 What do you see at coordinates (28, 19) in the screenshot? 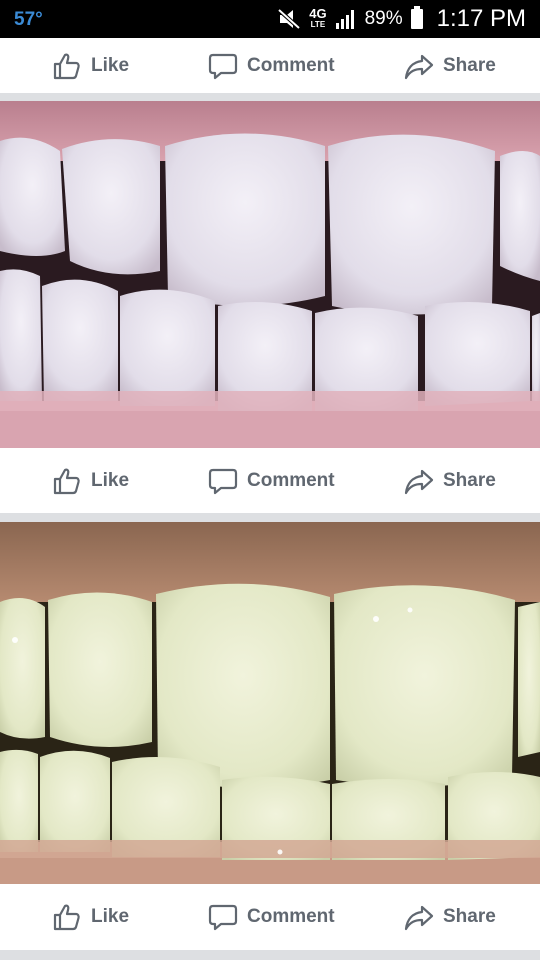
I see `temperature-readout: 57°` at bounding box center [28, 19].